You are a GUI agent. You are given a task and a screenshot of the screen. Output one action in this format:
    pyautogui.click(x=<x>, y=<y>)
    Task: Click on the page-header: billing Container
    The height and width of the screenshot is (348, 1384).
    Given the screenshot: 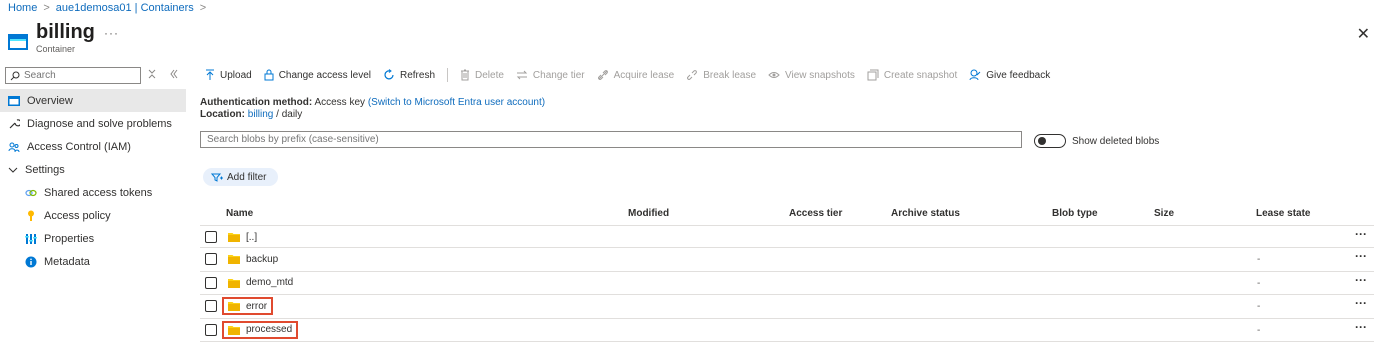 What is the action you would take?
    pyautogui.click(x=51, y=37)
    